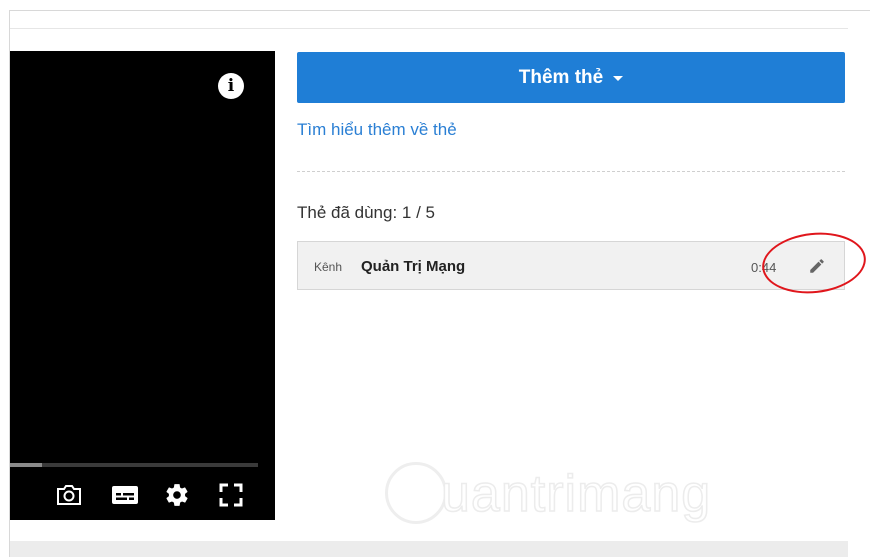  Describe the element at coordinates (561, 77) in the screenshot. I see `add-card-label: Thêm thẻ` at that location.